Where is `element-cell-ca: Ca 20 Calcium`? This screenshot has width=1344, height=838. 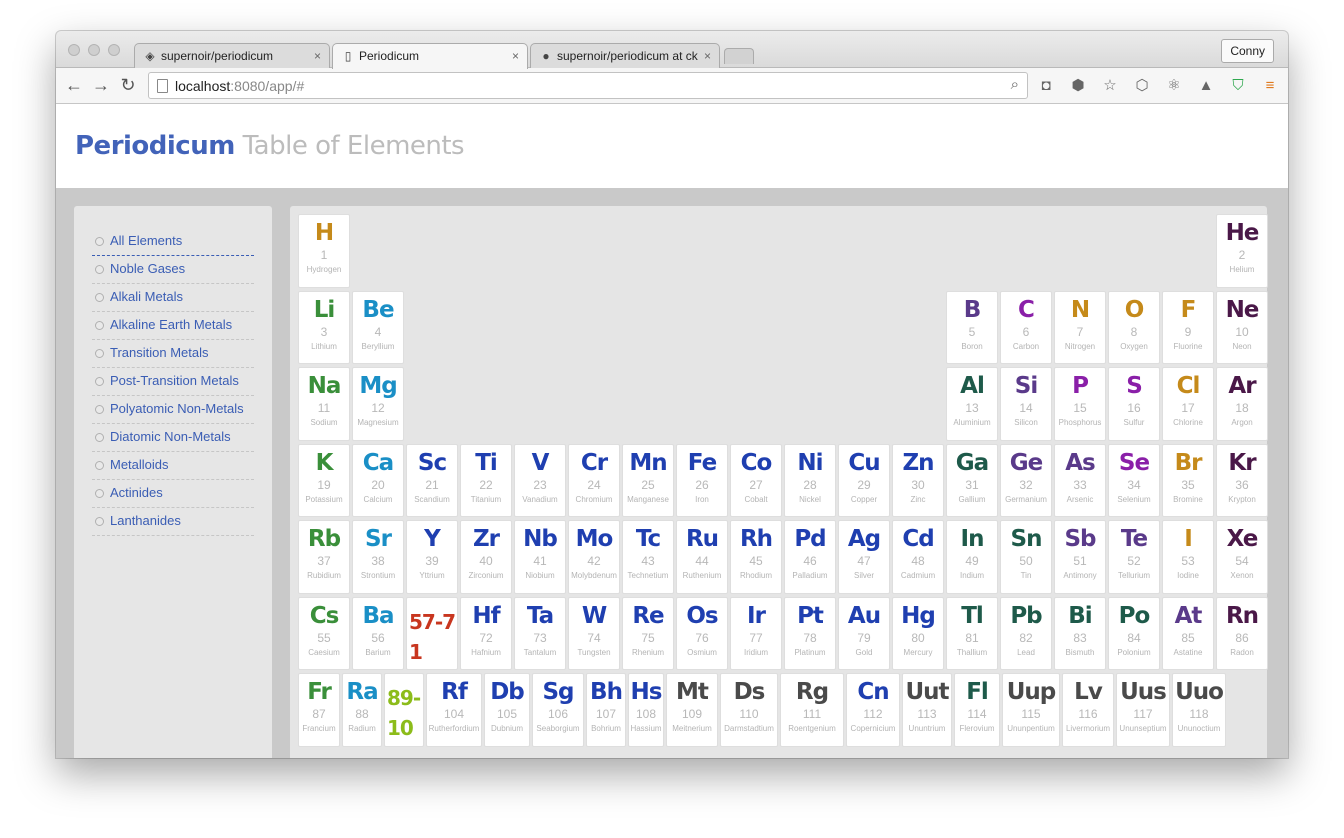
element-cell-ca: Ca 20 Calcium is located at coordinates (378, 480).